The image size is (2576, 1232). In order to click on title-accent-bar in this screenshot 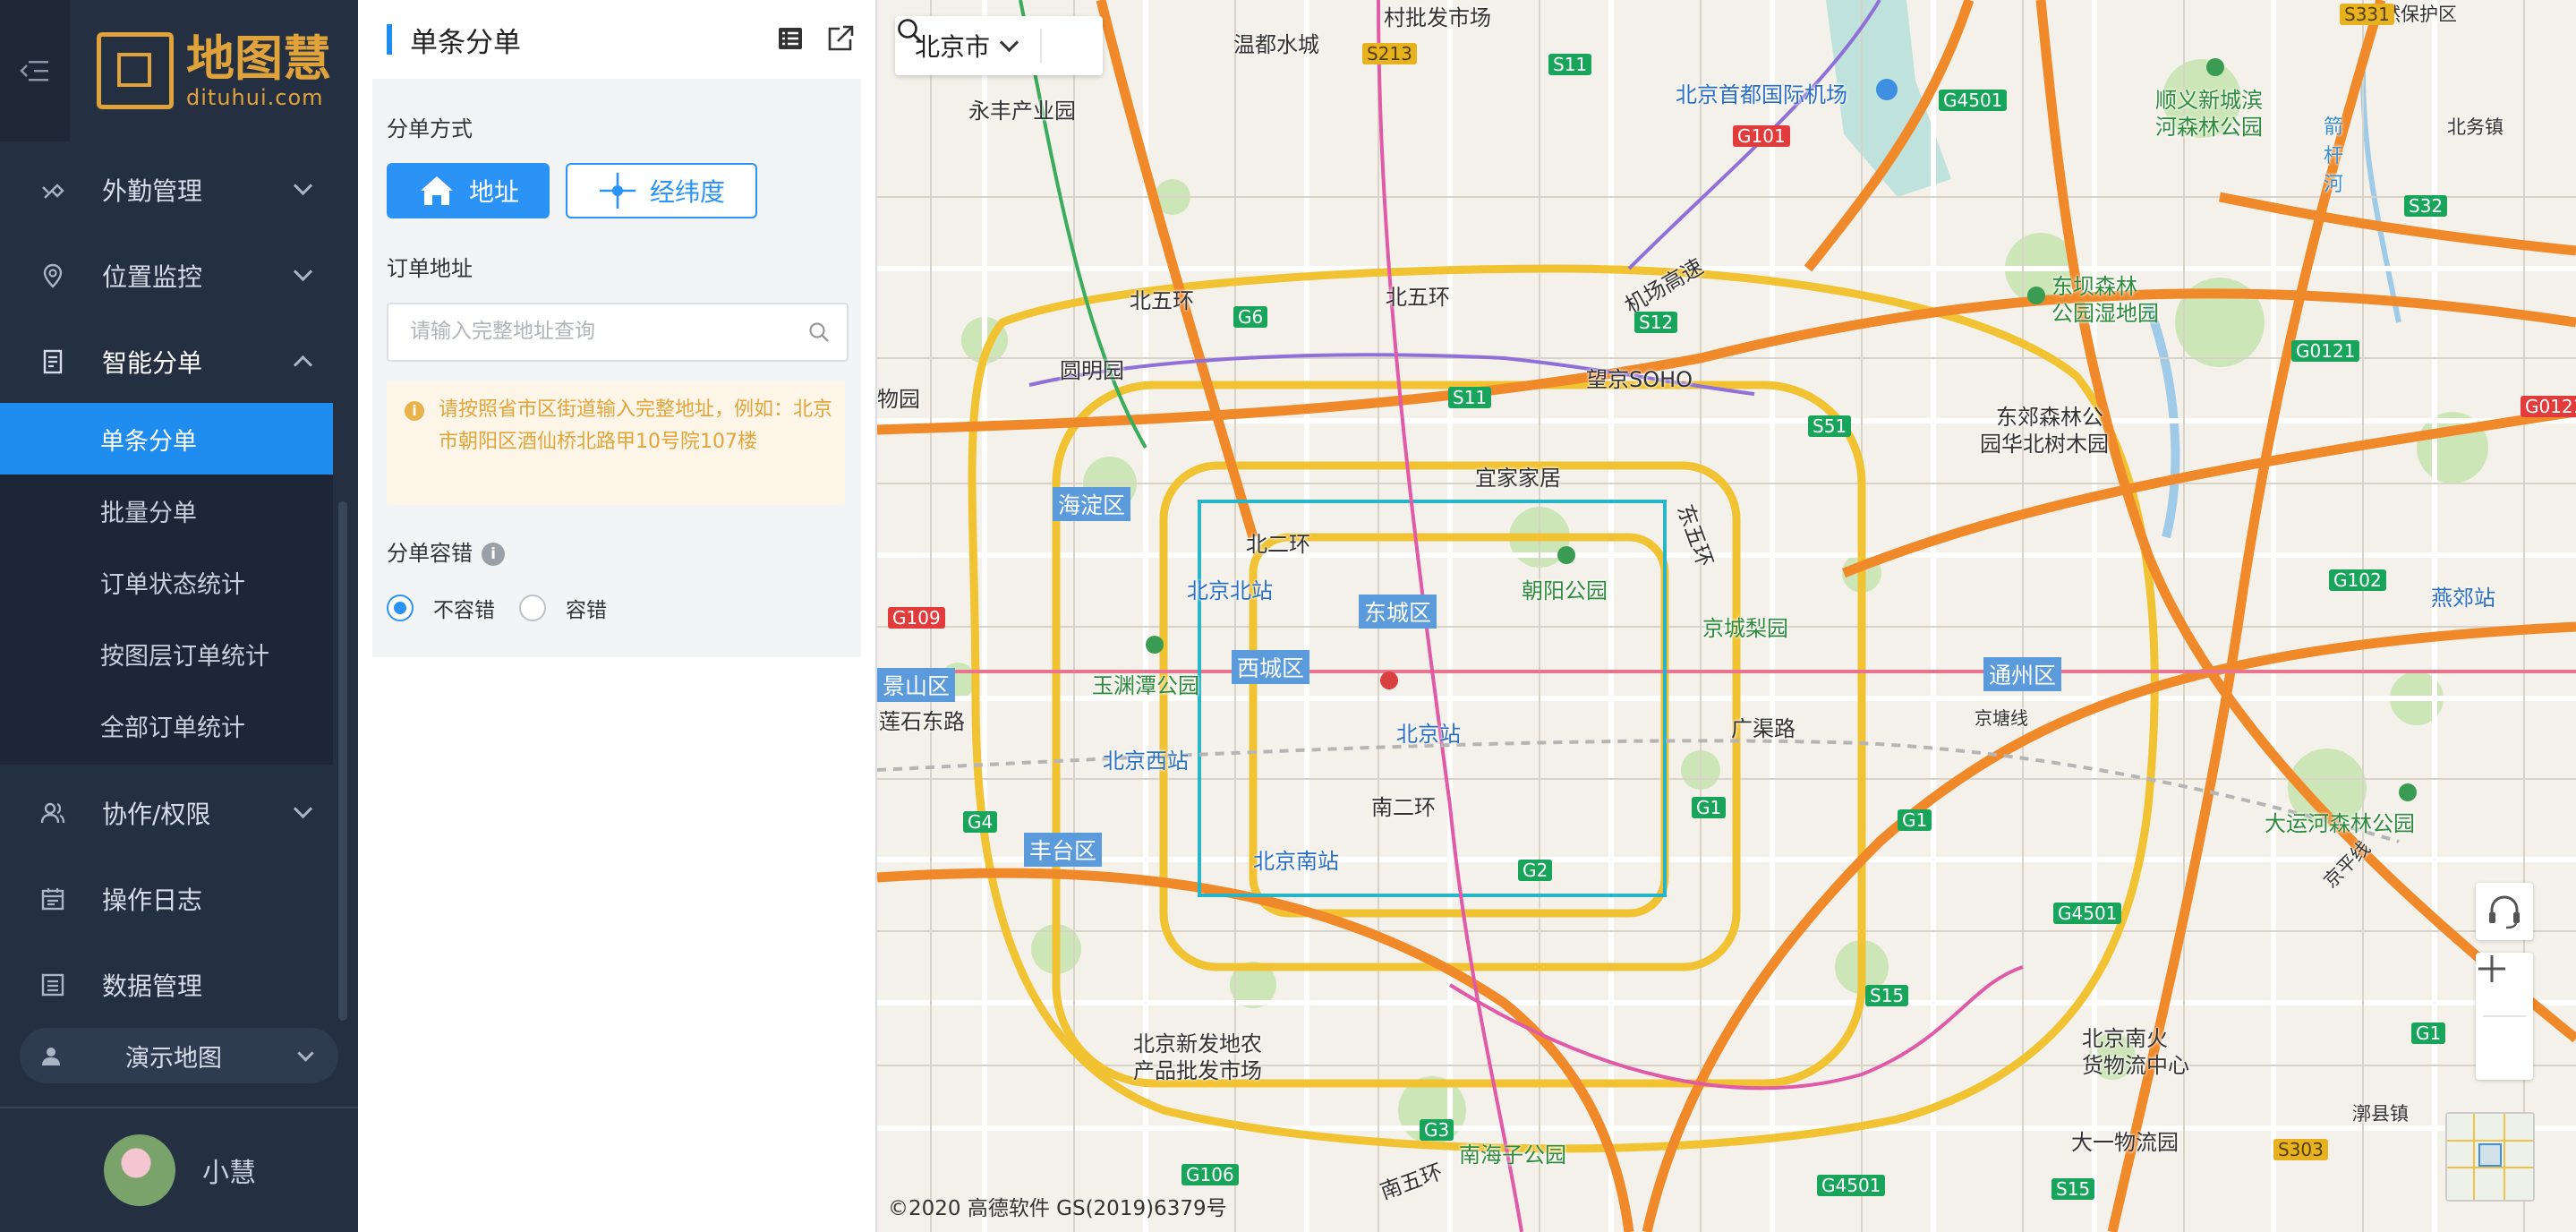, I will do `click(389, 39)`.